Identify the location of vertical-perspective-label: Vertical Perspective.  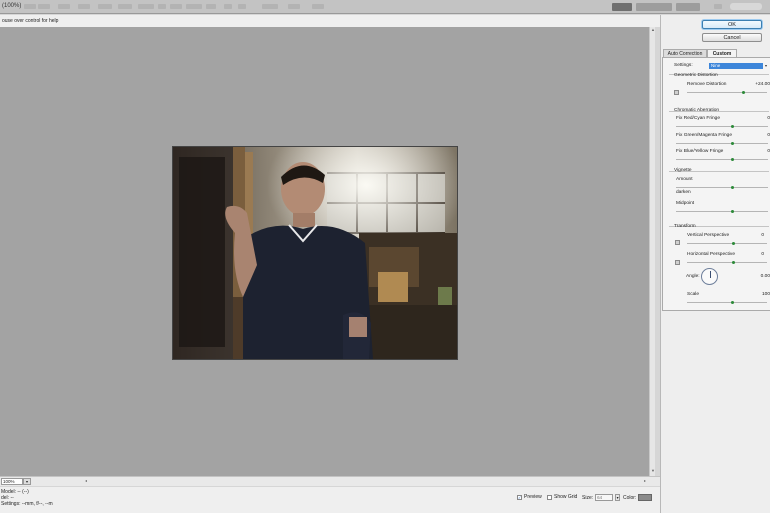
(708, 235).